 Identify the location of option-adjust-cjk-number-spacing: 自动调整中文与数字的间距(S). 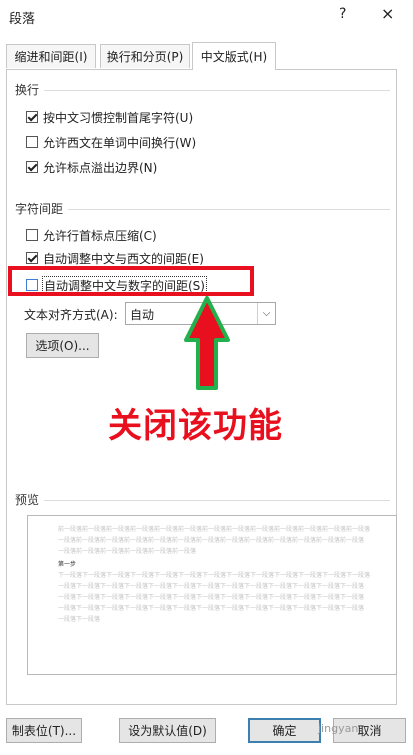
(116, 285).